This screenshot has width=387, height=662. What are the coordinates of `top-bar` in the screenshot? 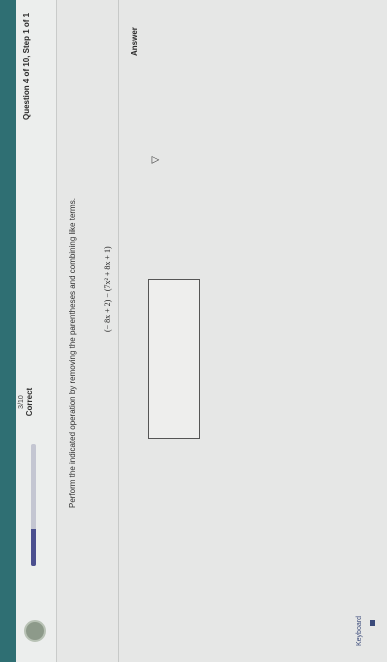 It's located at (8, 331).